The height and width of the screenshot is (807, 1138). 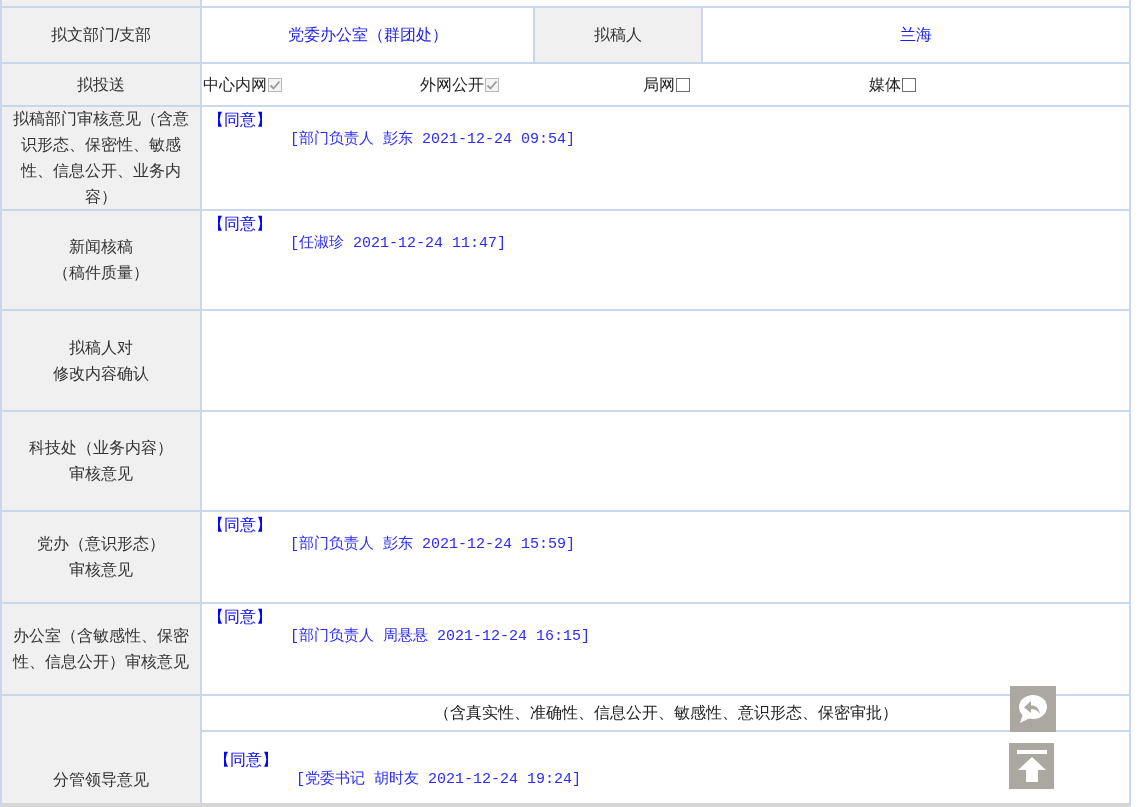 What do you see at coordinates (440, 637) in the screenshot?
I see `approval-signature: [部门负责人 周悬悬 2021-12-24 16:15]` at bounding box center [440, 637].